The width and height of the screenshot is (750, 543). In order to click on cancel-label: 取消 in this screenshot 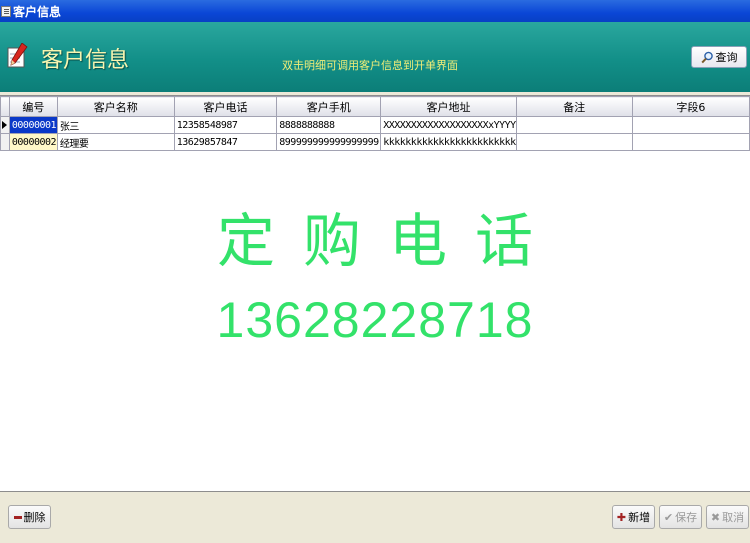, I will do `click(733, 517)`.